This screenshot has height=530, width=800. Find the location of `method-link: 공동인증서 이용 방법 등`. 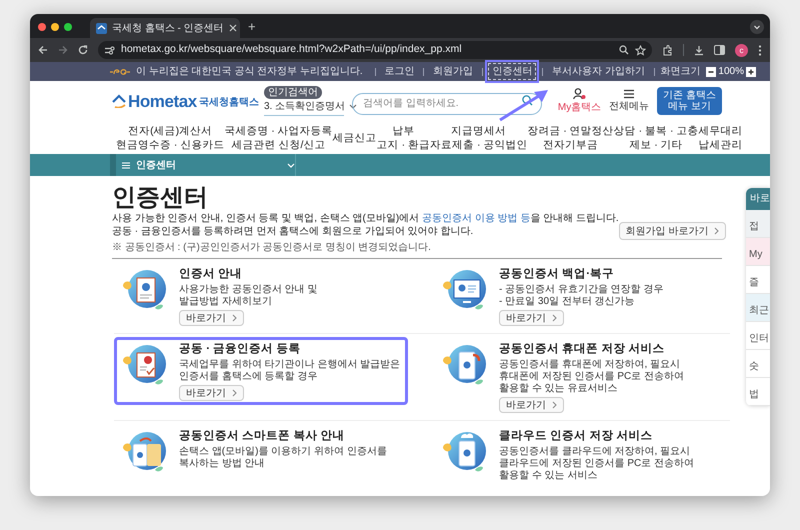

method-link: 공동인증서 이용 방법 등 is located at coordinates (476, 218).